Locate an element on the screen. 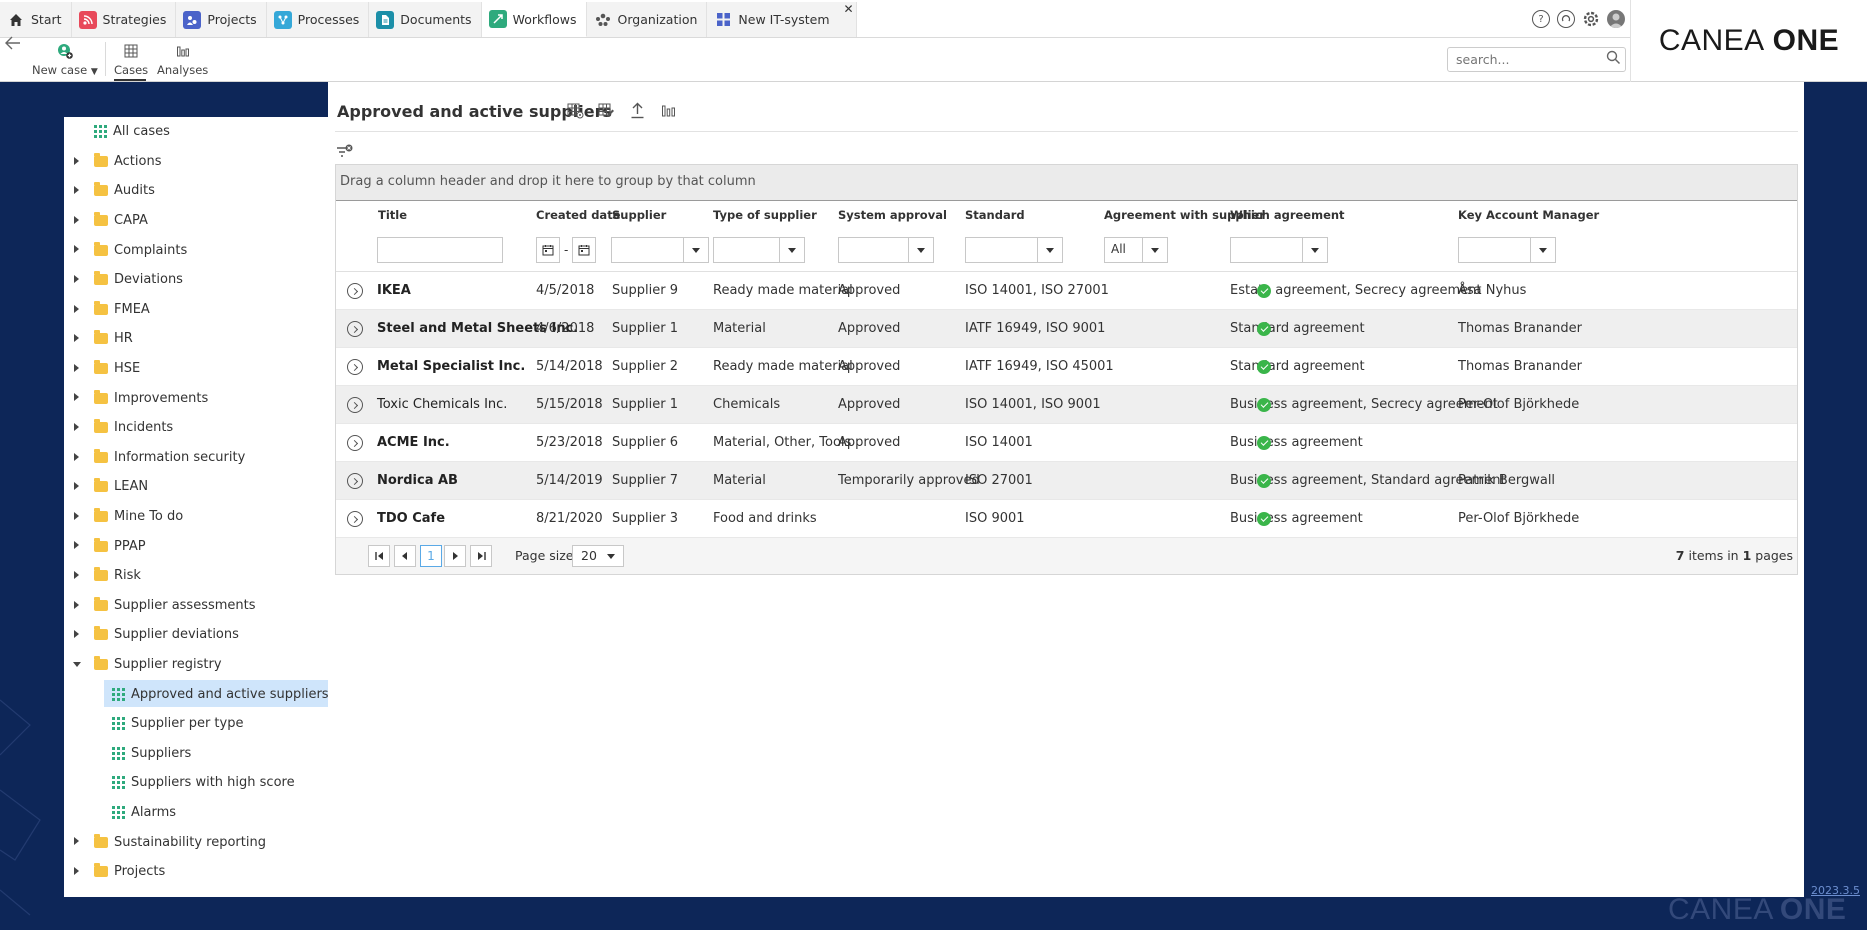  to-date-calendar-icon is located at coordinates (584, 250).